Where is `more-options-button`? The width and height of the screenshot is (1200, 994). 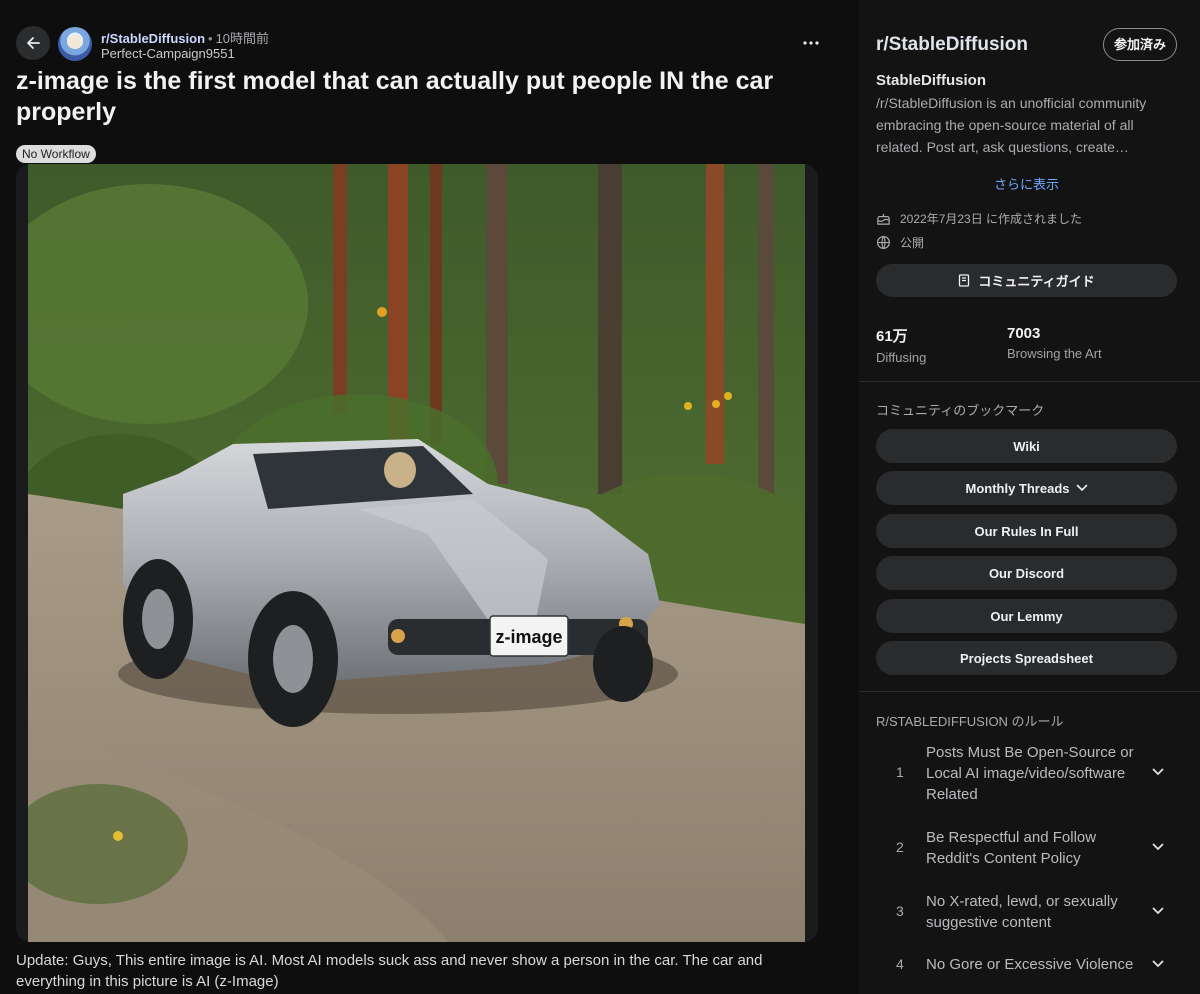
more-options-button is located at coordinates (811, 44).